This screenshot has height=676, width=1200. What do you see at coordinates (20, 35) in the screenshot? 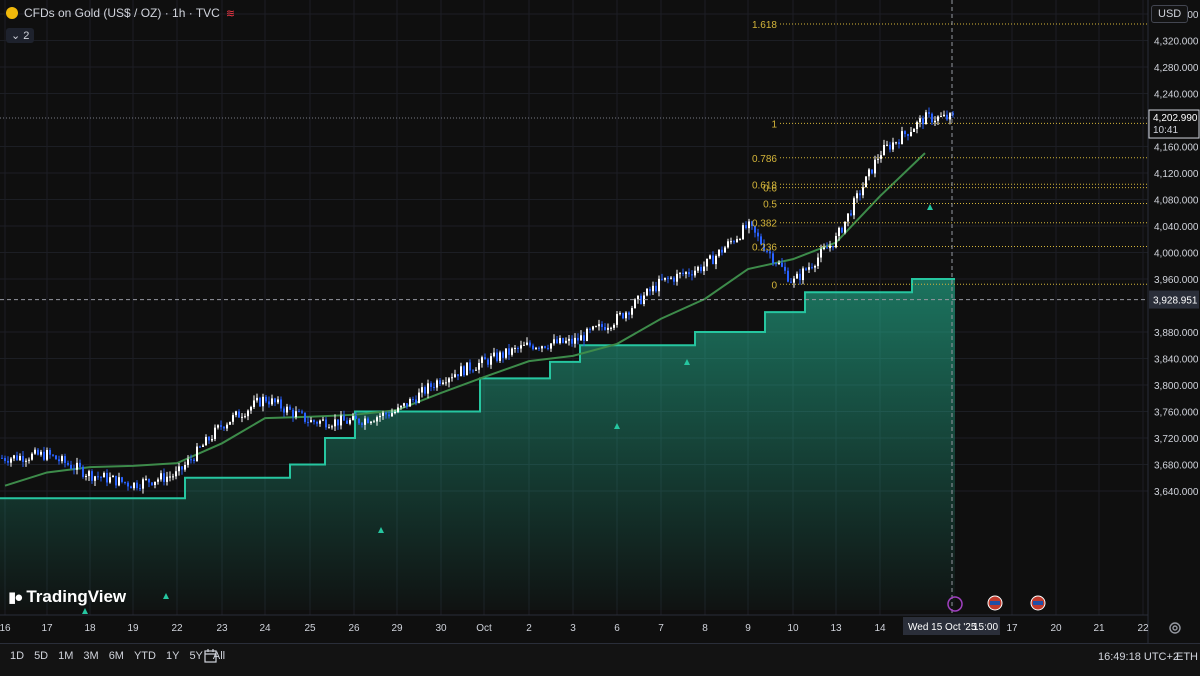
I see `indicator-toggle: ⌄ 2` at bounding box center [20, 35].